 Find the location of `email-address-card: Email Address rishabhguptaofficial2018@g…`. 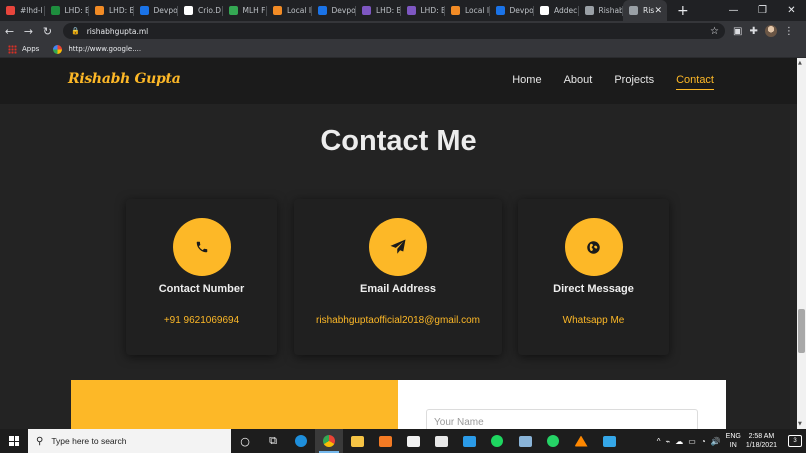

email-address-card: Email Address rishabhguptaofficial2018@g… is located at coordinates (398, 277).